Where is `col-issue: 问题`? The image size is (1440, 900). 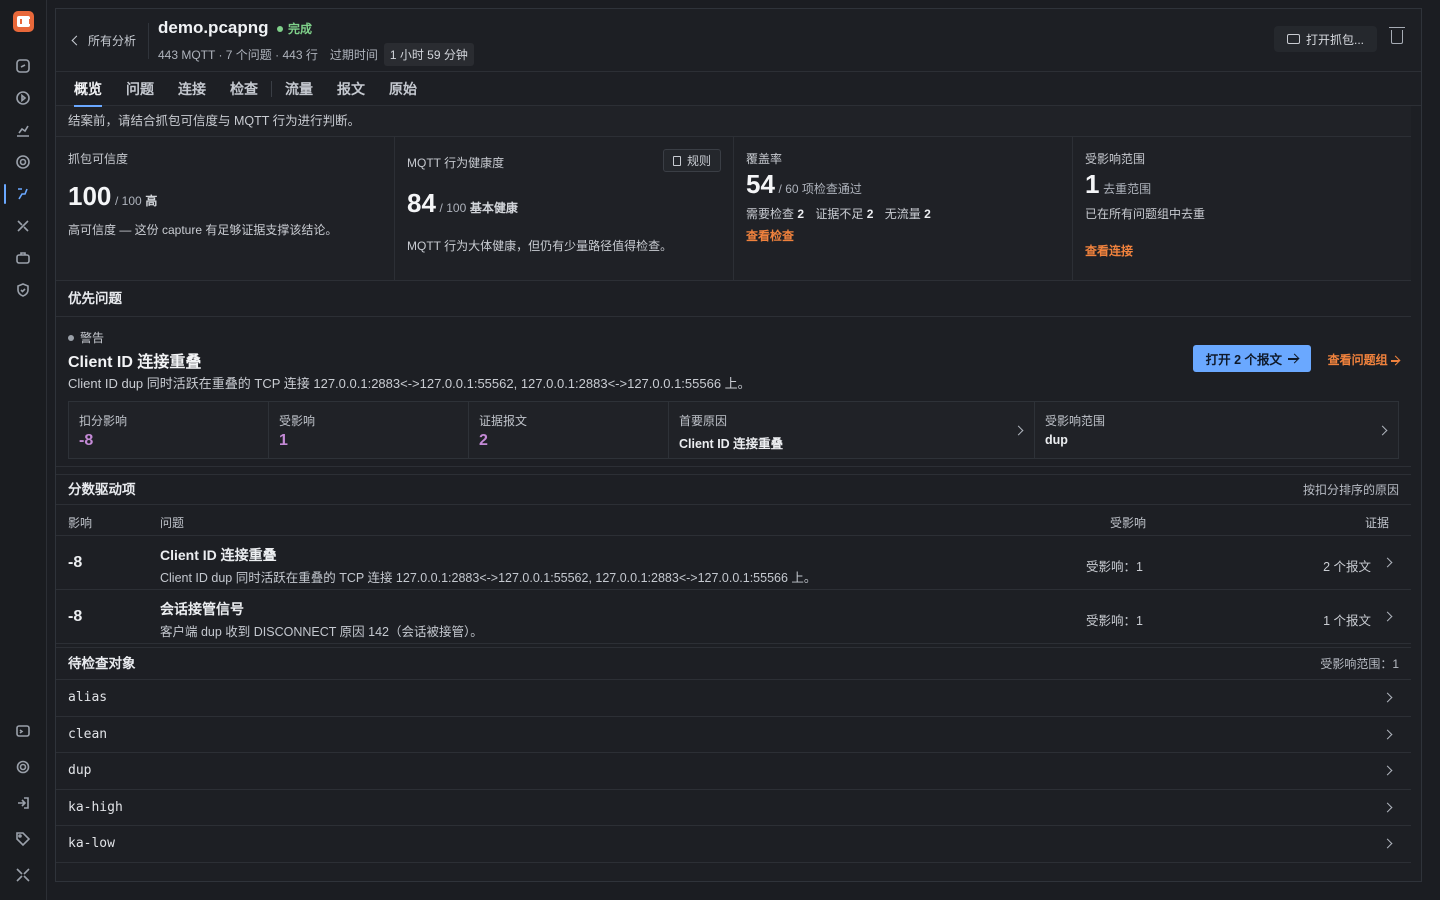
col-issue: 问题 is located at coordinates (172, 523).